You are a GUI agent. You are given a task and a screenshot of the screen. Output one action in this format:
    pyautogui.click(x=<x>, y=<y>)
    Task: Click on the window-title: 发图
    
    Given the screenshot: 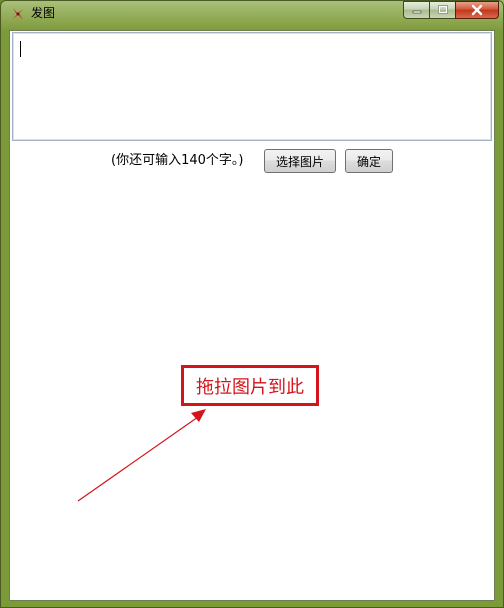 What is the action you would take?
    pyautogui.click(x=43, y=13)
    